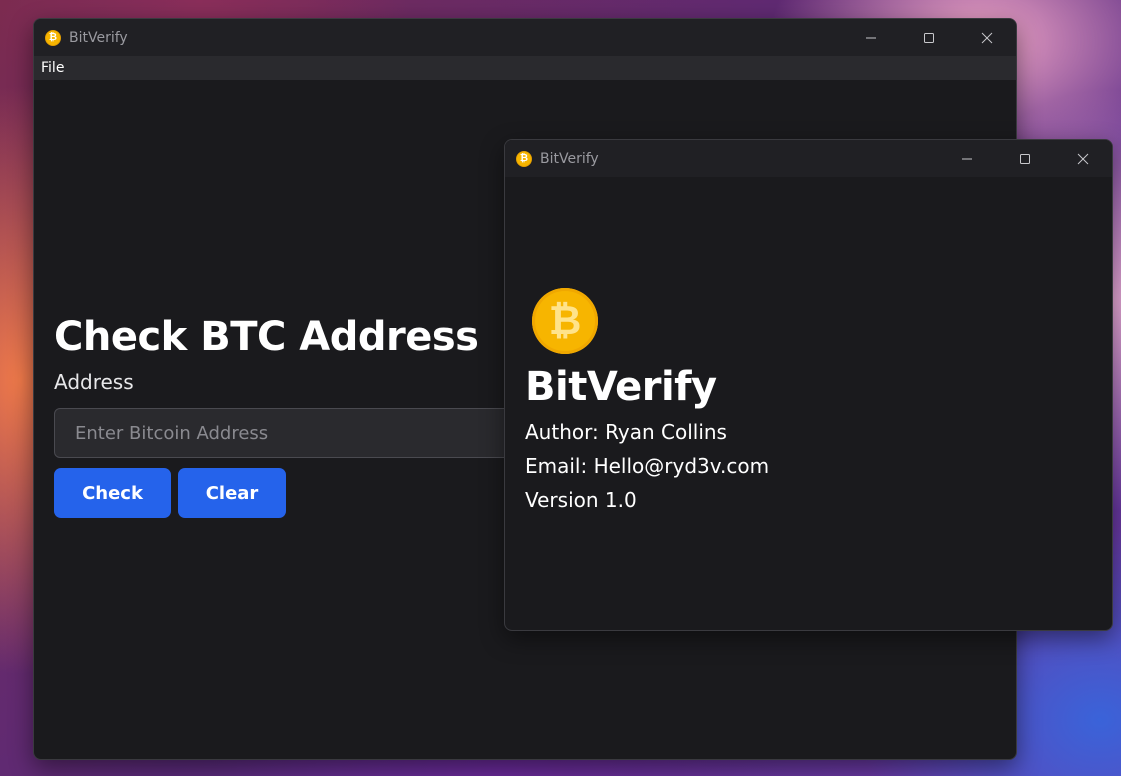 The width and height of the screenshot is (1121, 776). What do you see at coordinates (289, 433) in the screenshot?
I see `address-input` at bounding box center [289, 433].